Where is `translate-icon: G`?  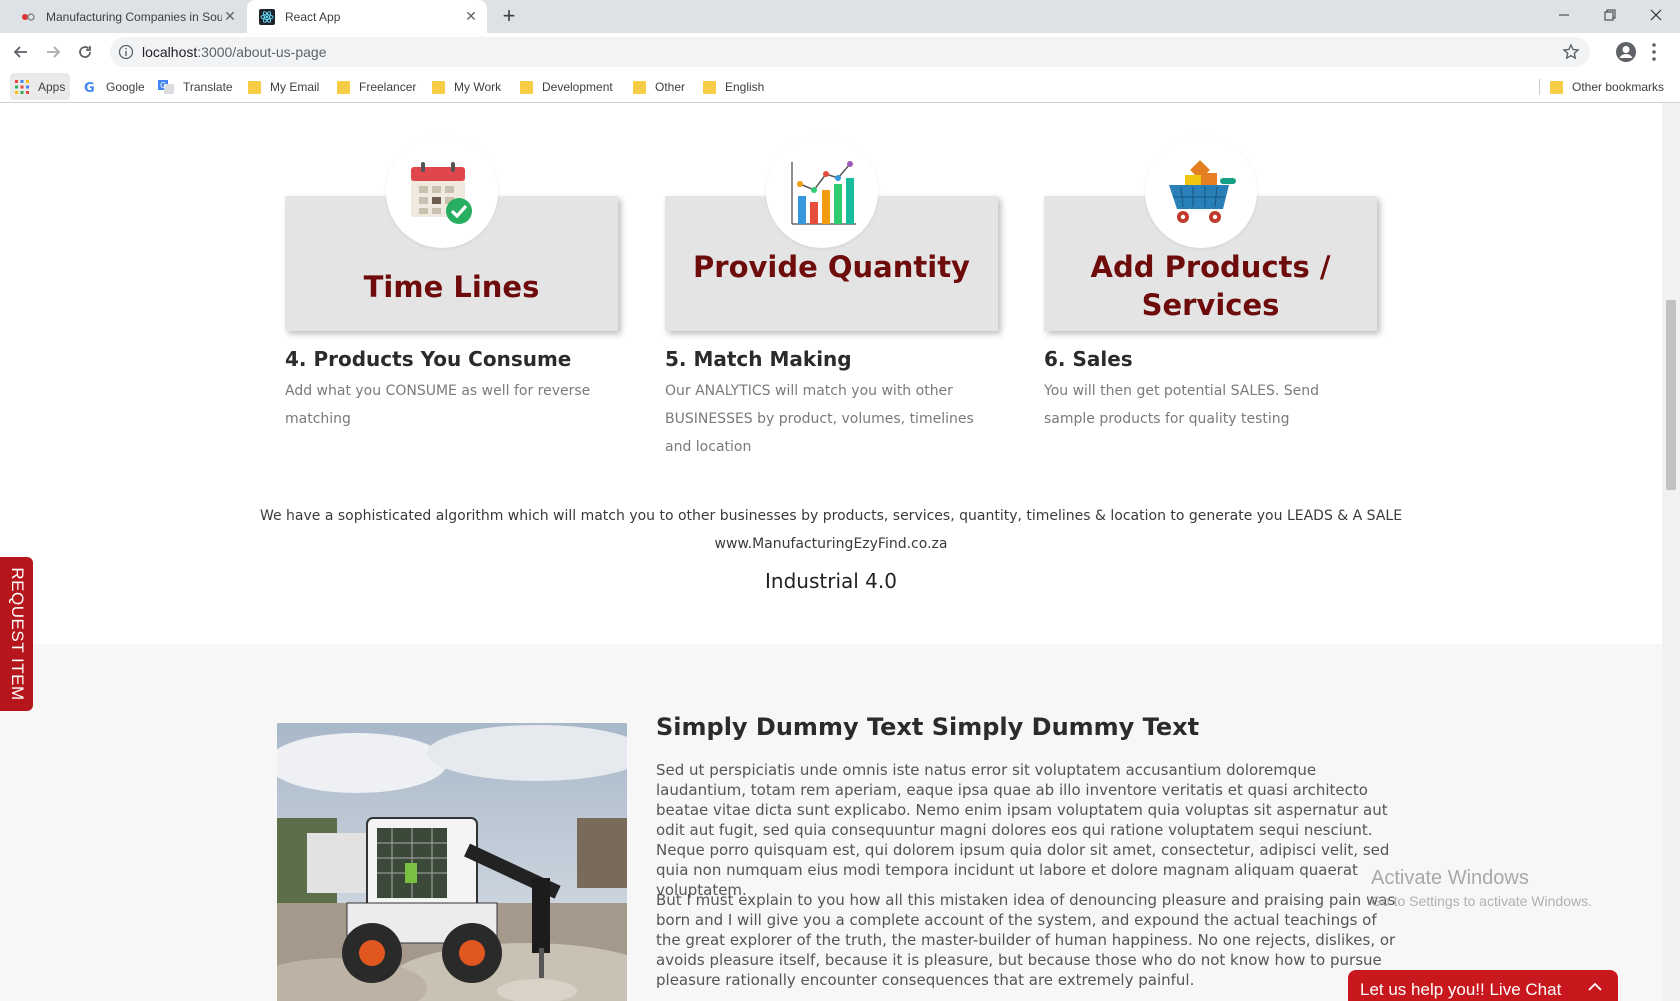 translate-icon: G is located at coordinates (166, 87).